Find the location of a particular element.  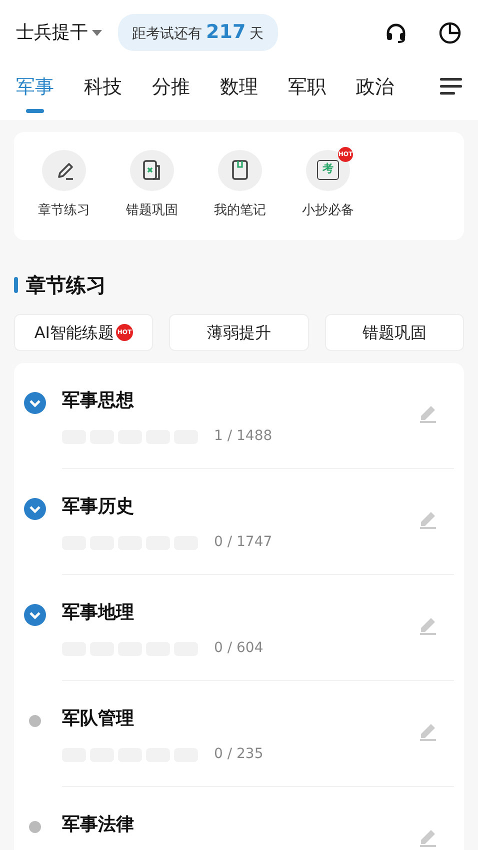

category-tab: 分推 is located at coordinates (171, 87).